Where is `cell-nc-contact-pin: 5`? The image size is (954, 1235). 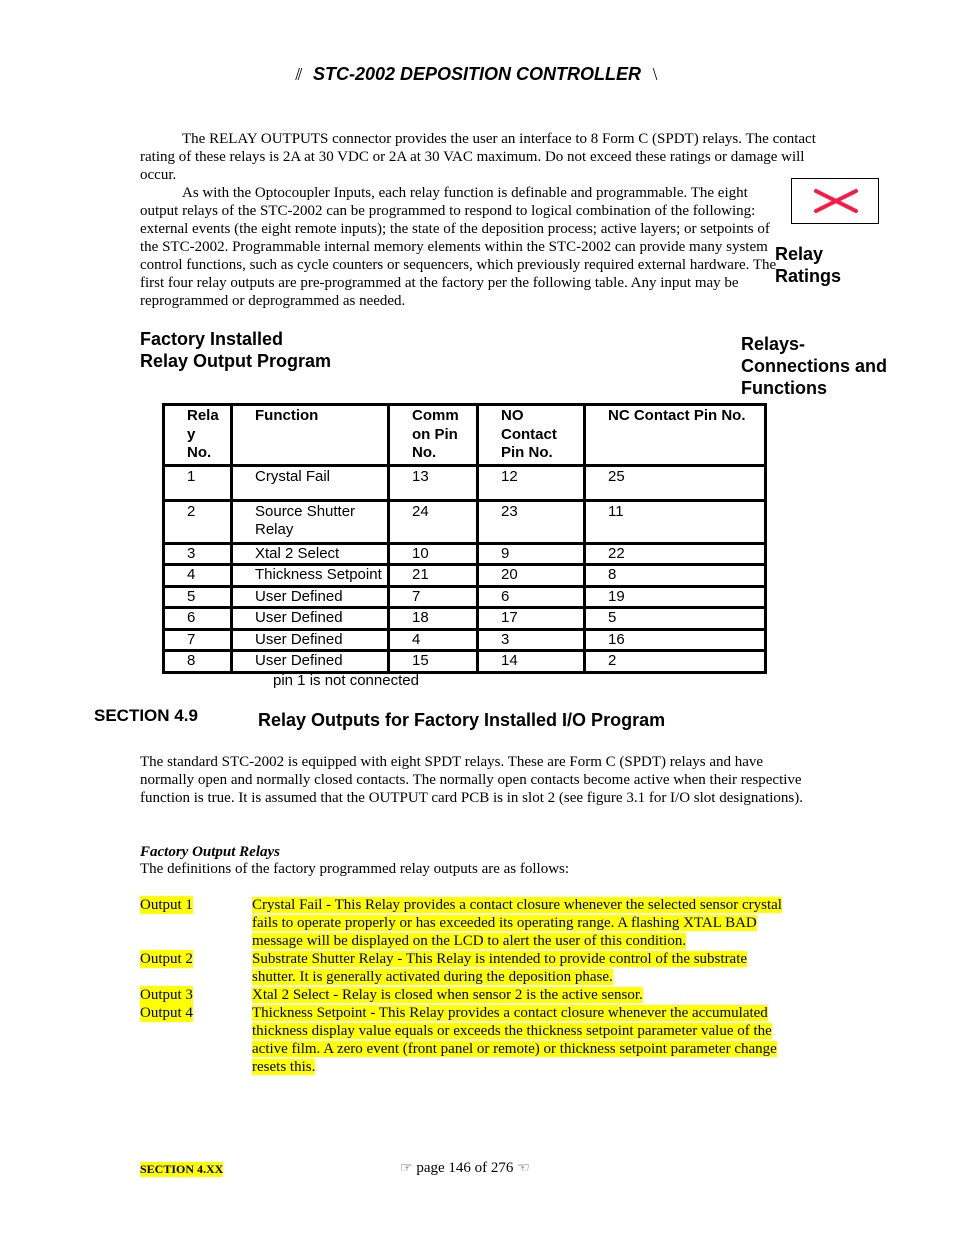 cell-nc-contact-pin: 5 is located at coordinates (675, 618).